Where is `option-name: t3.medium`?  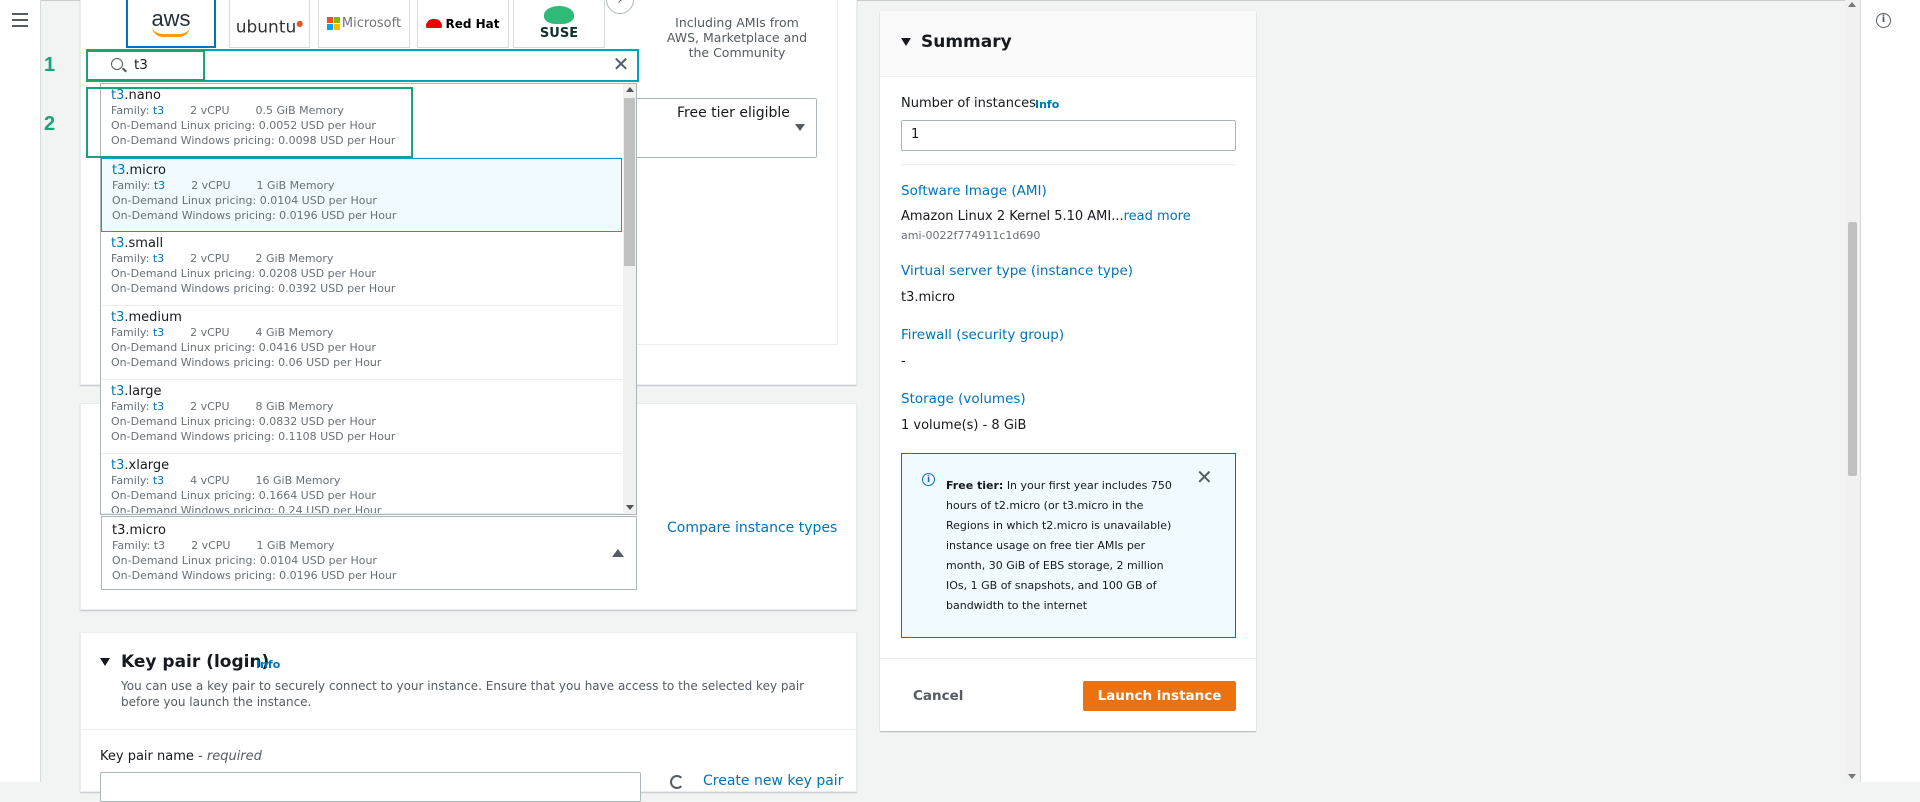 option-name: t3.medium is located at coordinates (366, 317).